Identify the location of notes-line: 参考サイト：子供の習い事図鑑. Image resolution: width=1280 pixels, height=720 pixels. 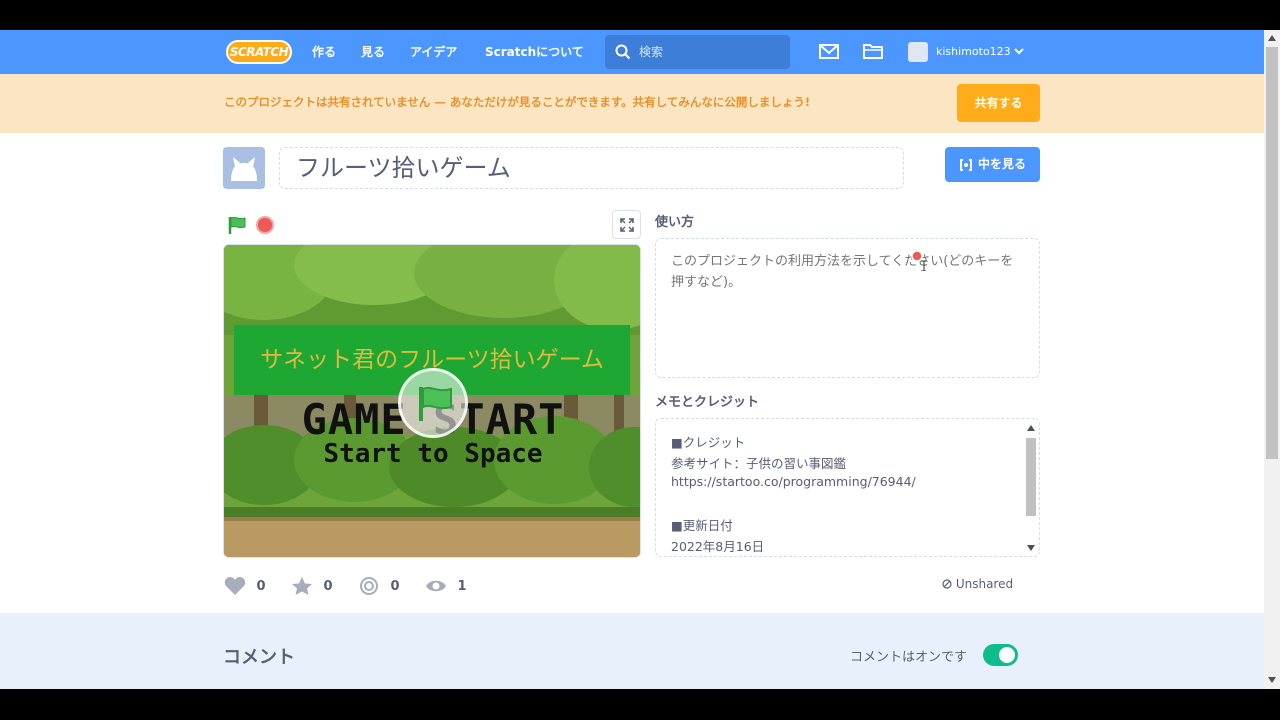
(759, 463).